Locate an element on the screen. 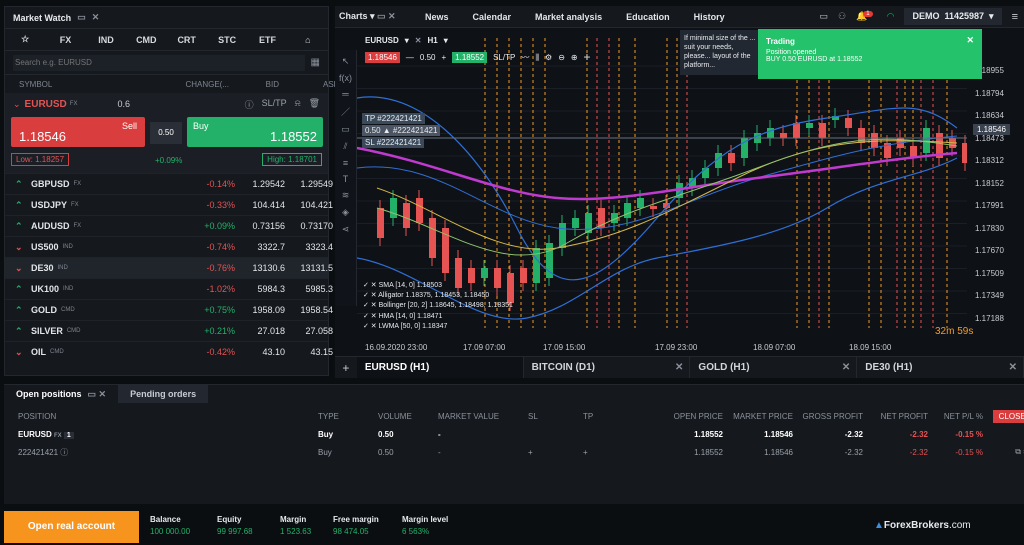 The width and height of the screenshot is (1024, 545). share-icon: ⋖ is located at coordinates (346, 229).